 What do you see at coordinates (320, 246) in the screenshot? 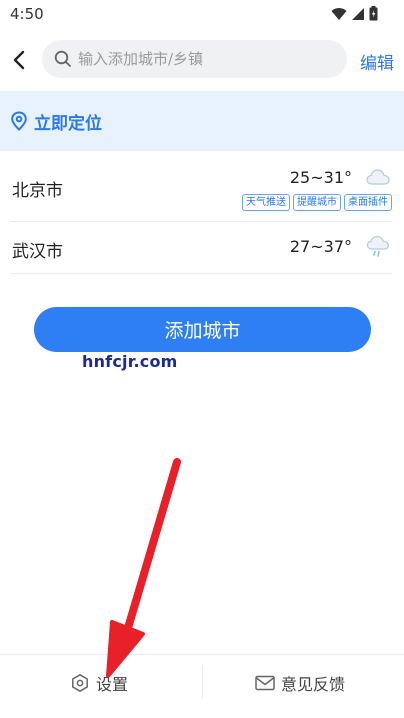
I see `city-temperature: 27~37°` at bounding box center [320, 246].